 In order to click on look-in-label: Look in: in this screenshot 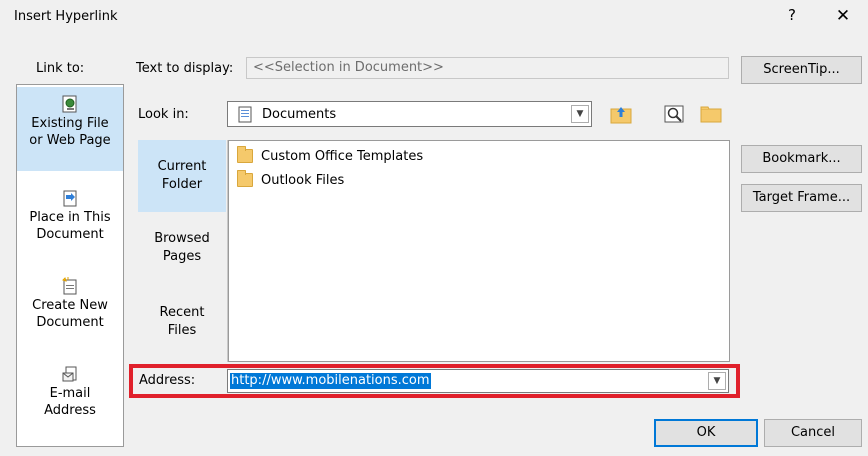, I will do `click(163, 114)`.